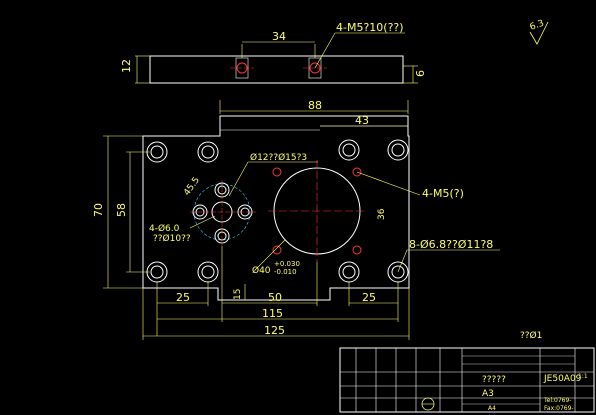  I want to click on dim-bore-tol-low: -0.010, so click(285, 272).